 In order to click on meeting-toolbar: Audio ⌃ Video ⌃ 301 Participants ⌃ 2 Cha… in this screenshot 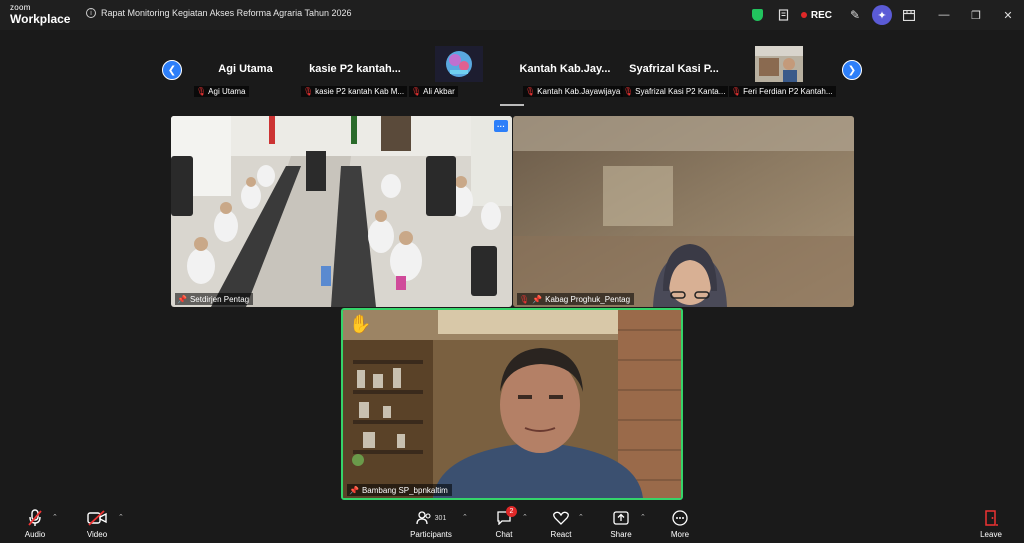, I will do `click(512, 524)`.